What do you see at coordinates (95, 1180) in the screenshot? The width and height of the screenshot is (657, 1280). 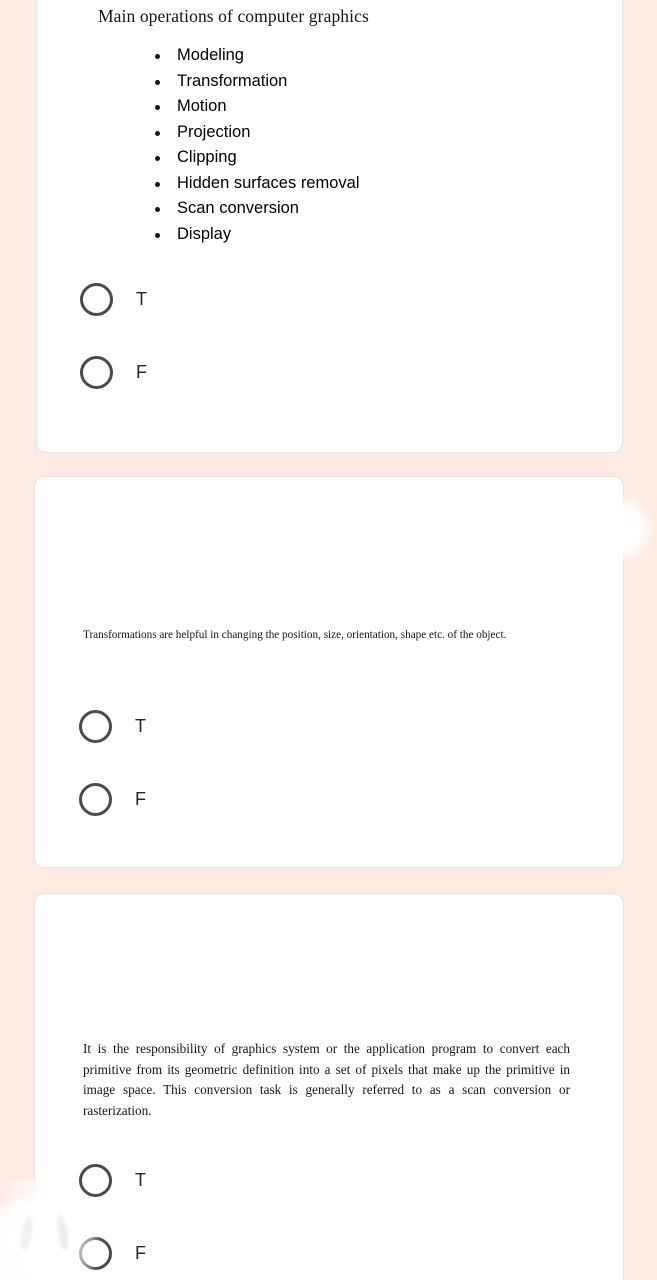 I see `radio-button-q3-true` at bounding box center [95, 1180].